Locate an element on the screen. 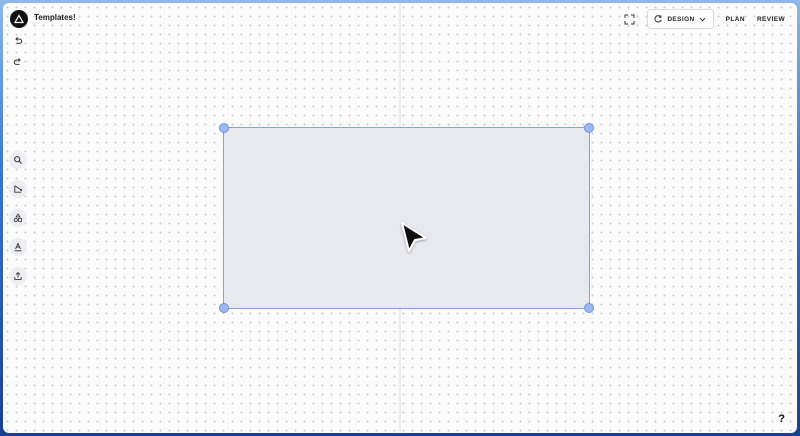 Image resolution: width=800 pixels, height=436 pixels. resize-handle-top-left is located at coordinates (224, 128).